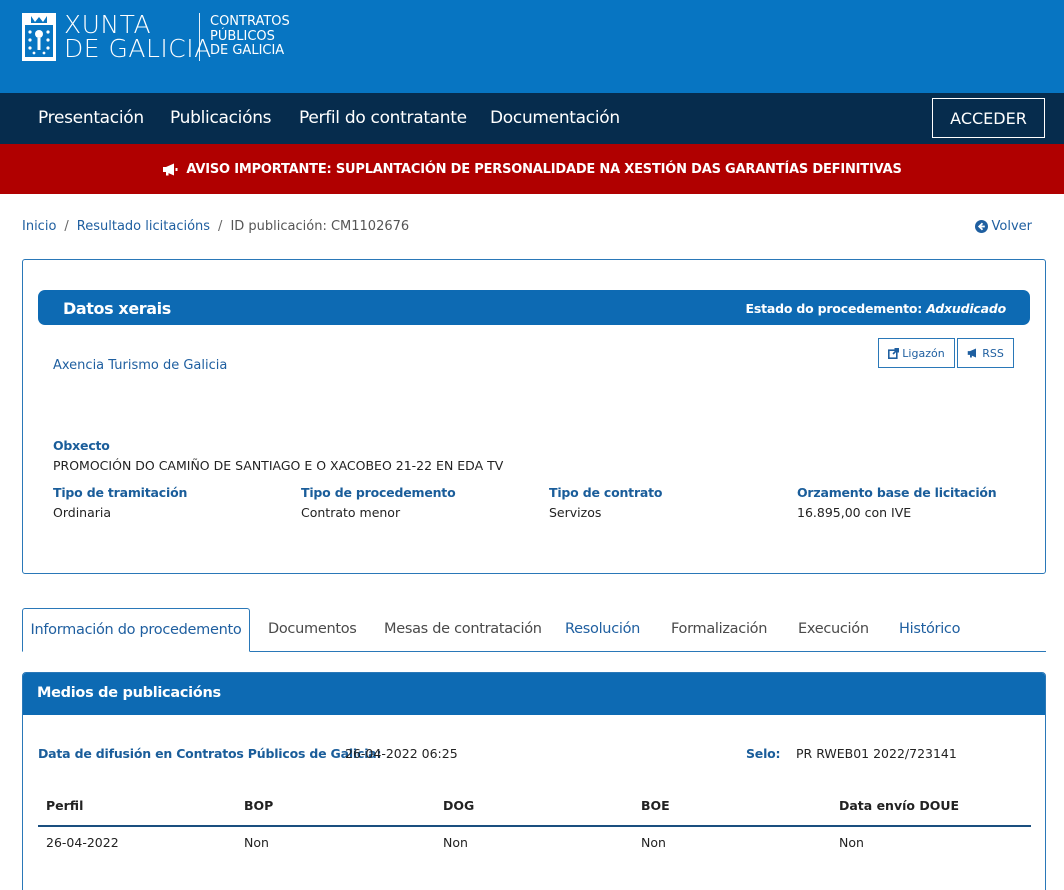  What do you see at coordinates (534, 826) in the screenshot?
I see `table-header-divider` at bounding box center [534, 826].